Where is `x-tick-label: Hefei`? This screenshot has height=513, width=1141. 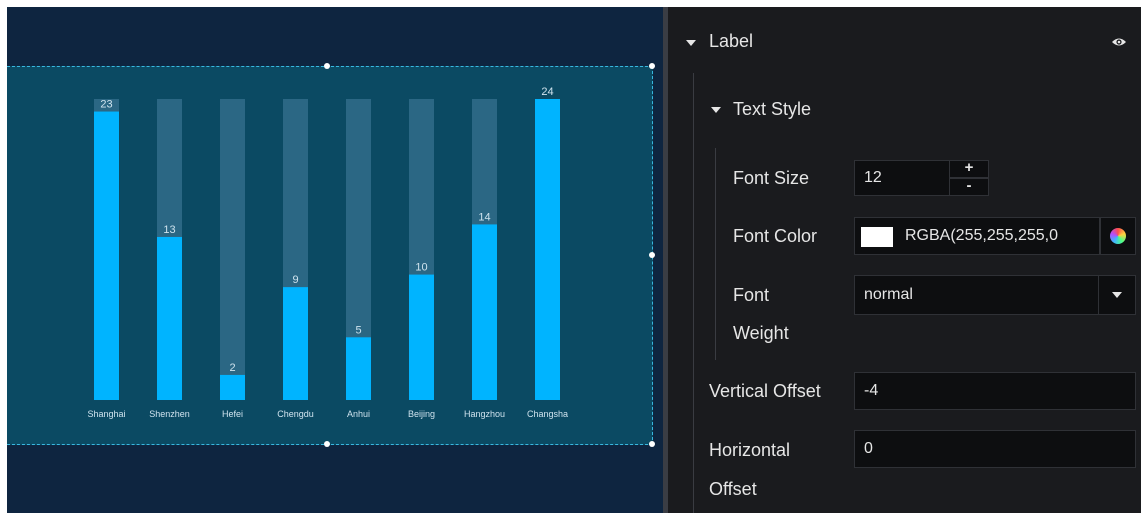
x-tick-label: Hefei is located at coordinates (232, 414).